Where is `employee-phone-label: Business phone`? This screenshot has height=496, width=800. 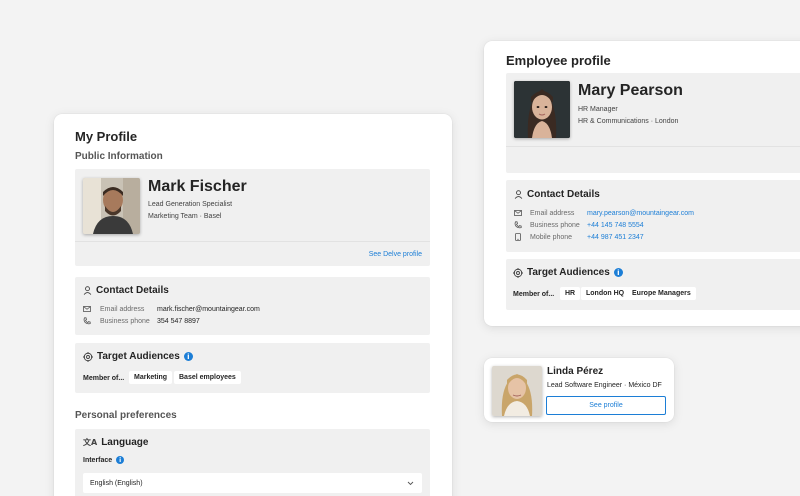
employee-phone-label: Business phone is located at coordinates (555, 225).